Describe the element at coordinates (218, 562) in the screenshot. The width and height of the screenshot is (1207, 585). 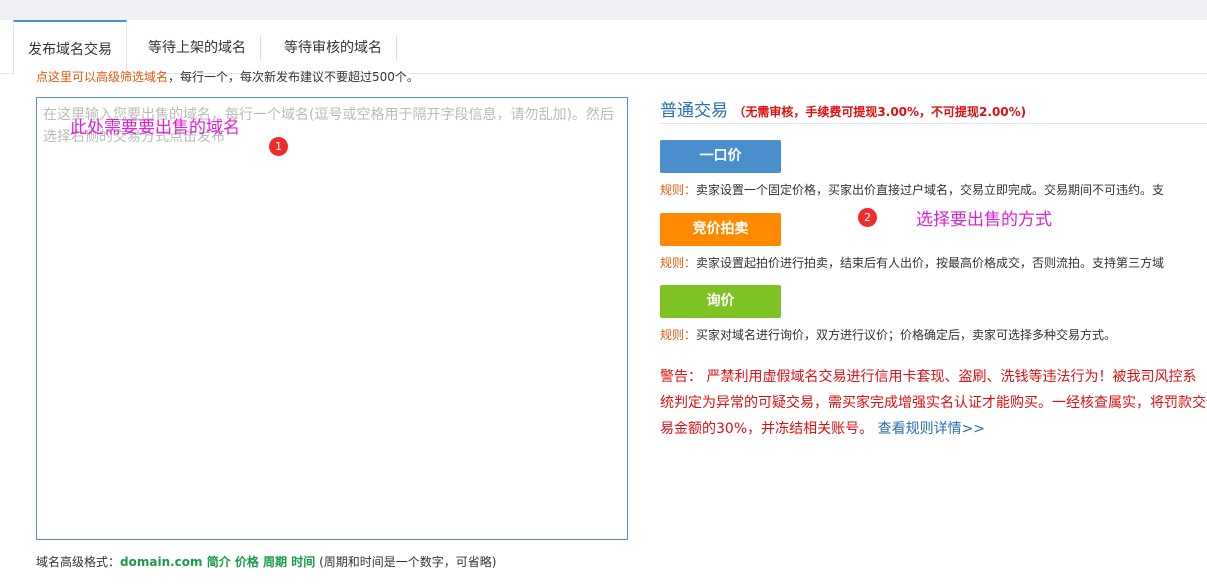
I see `format-example: domain.com 简介 价格 周期 时间` at that location.